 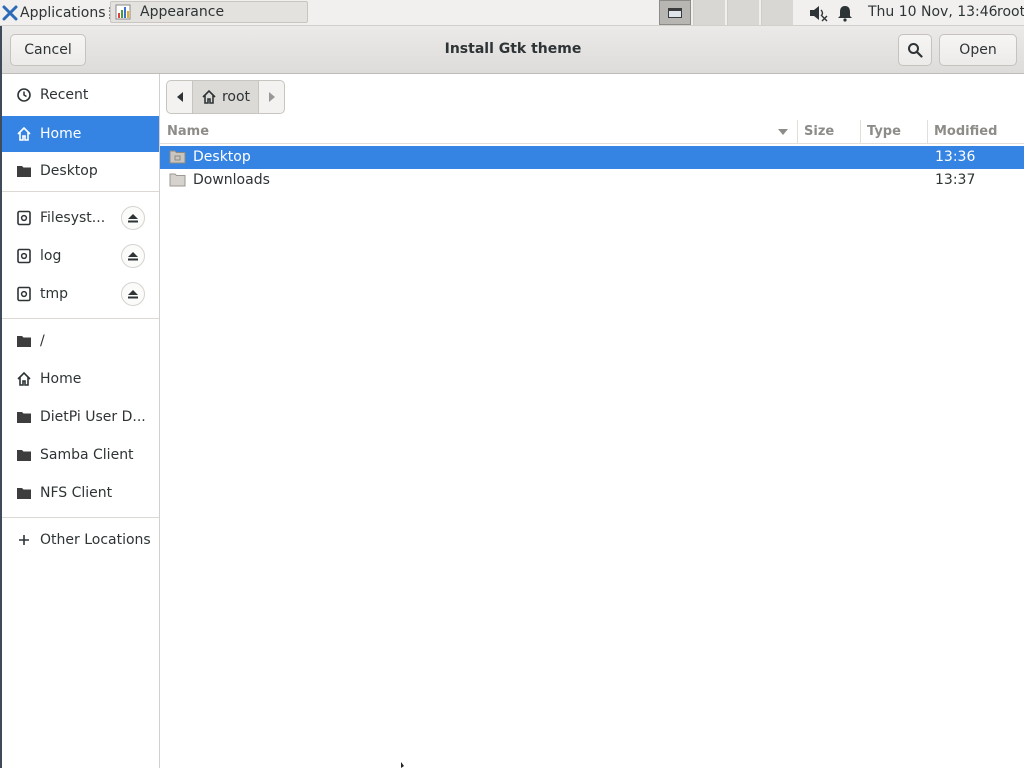 I want to click on column-type: Type, so click(x=893, y=131).